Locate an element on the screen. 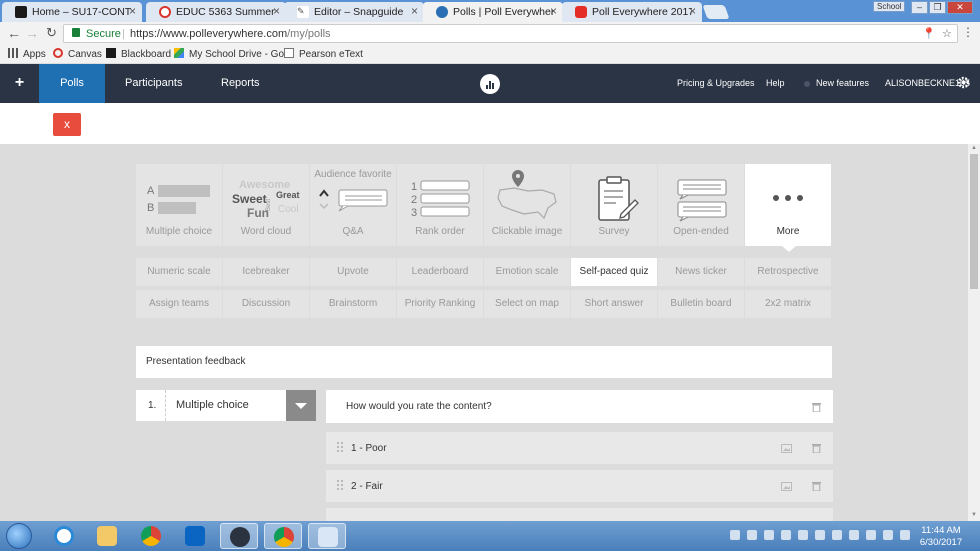 The image size is (980, 551). reload-icon: ↻ is located at coordinates (51, 33).